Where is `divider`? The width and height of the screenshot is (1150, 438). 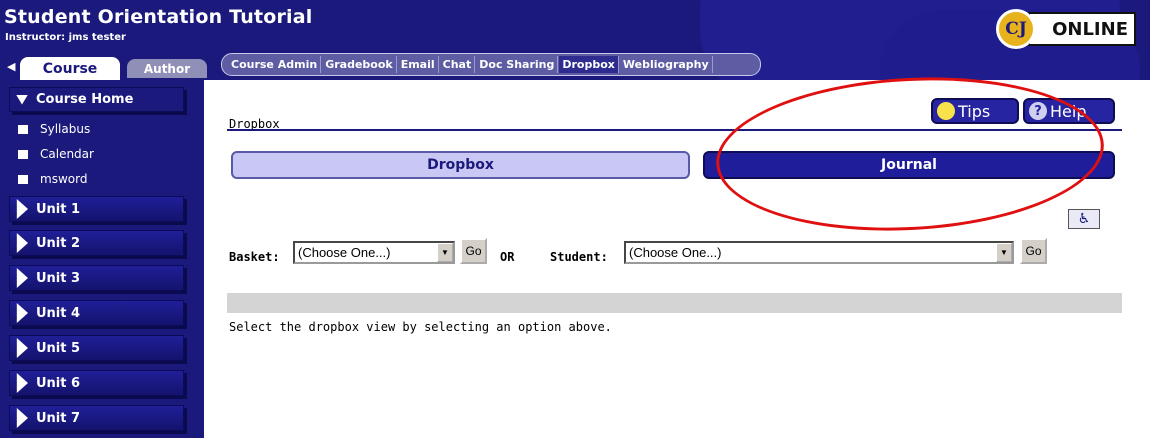 divider is located at coordinates (674, 130).